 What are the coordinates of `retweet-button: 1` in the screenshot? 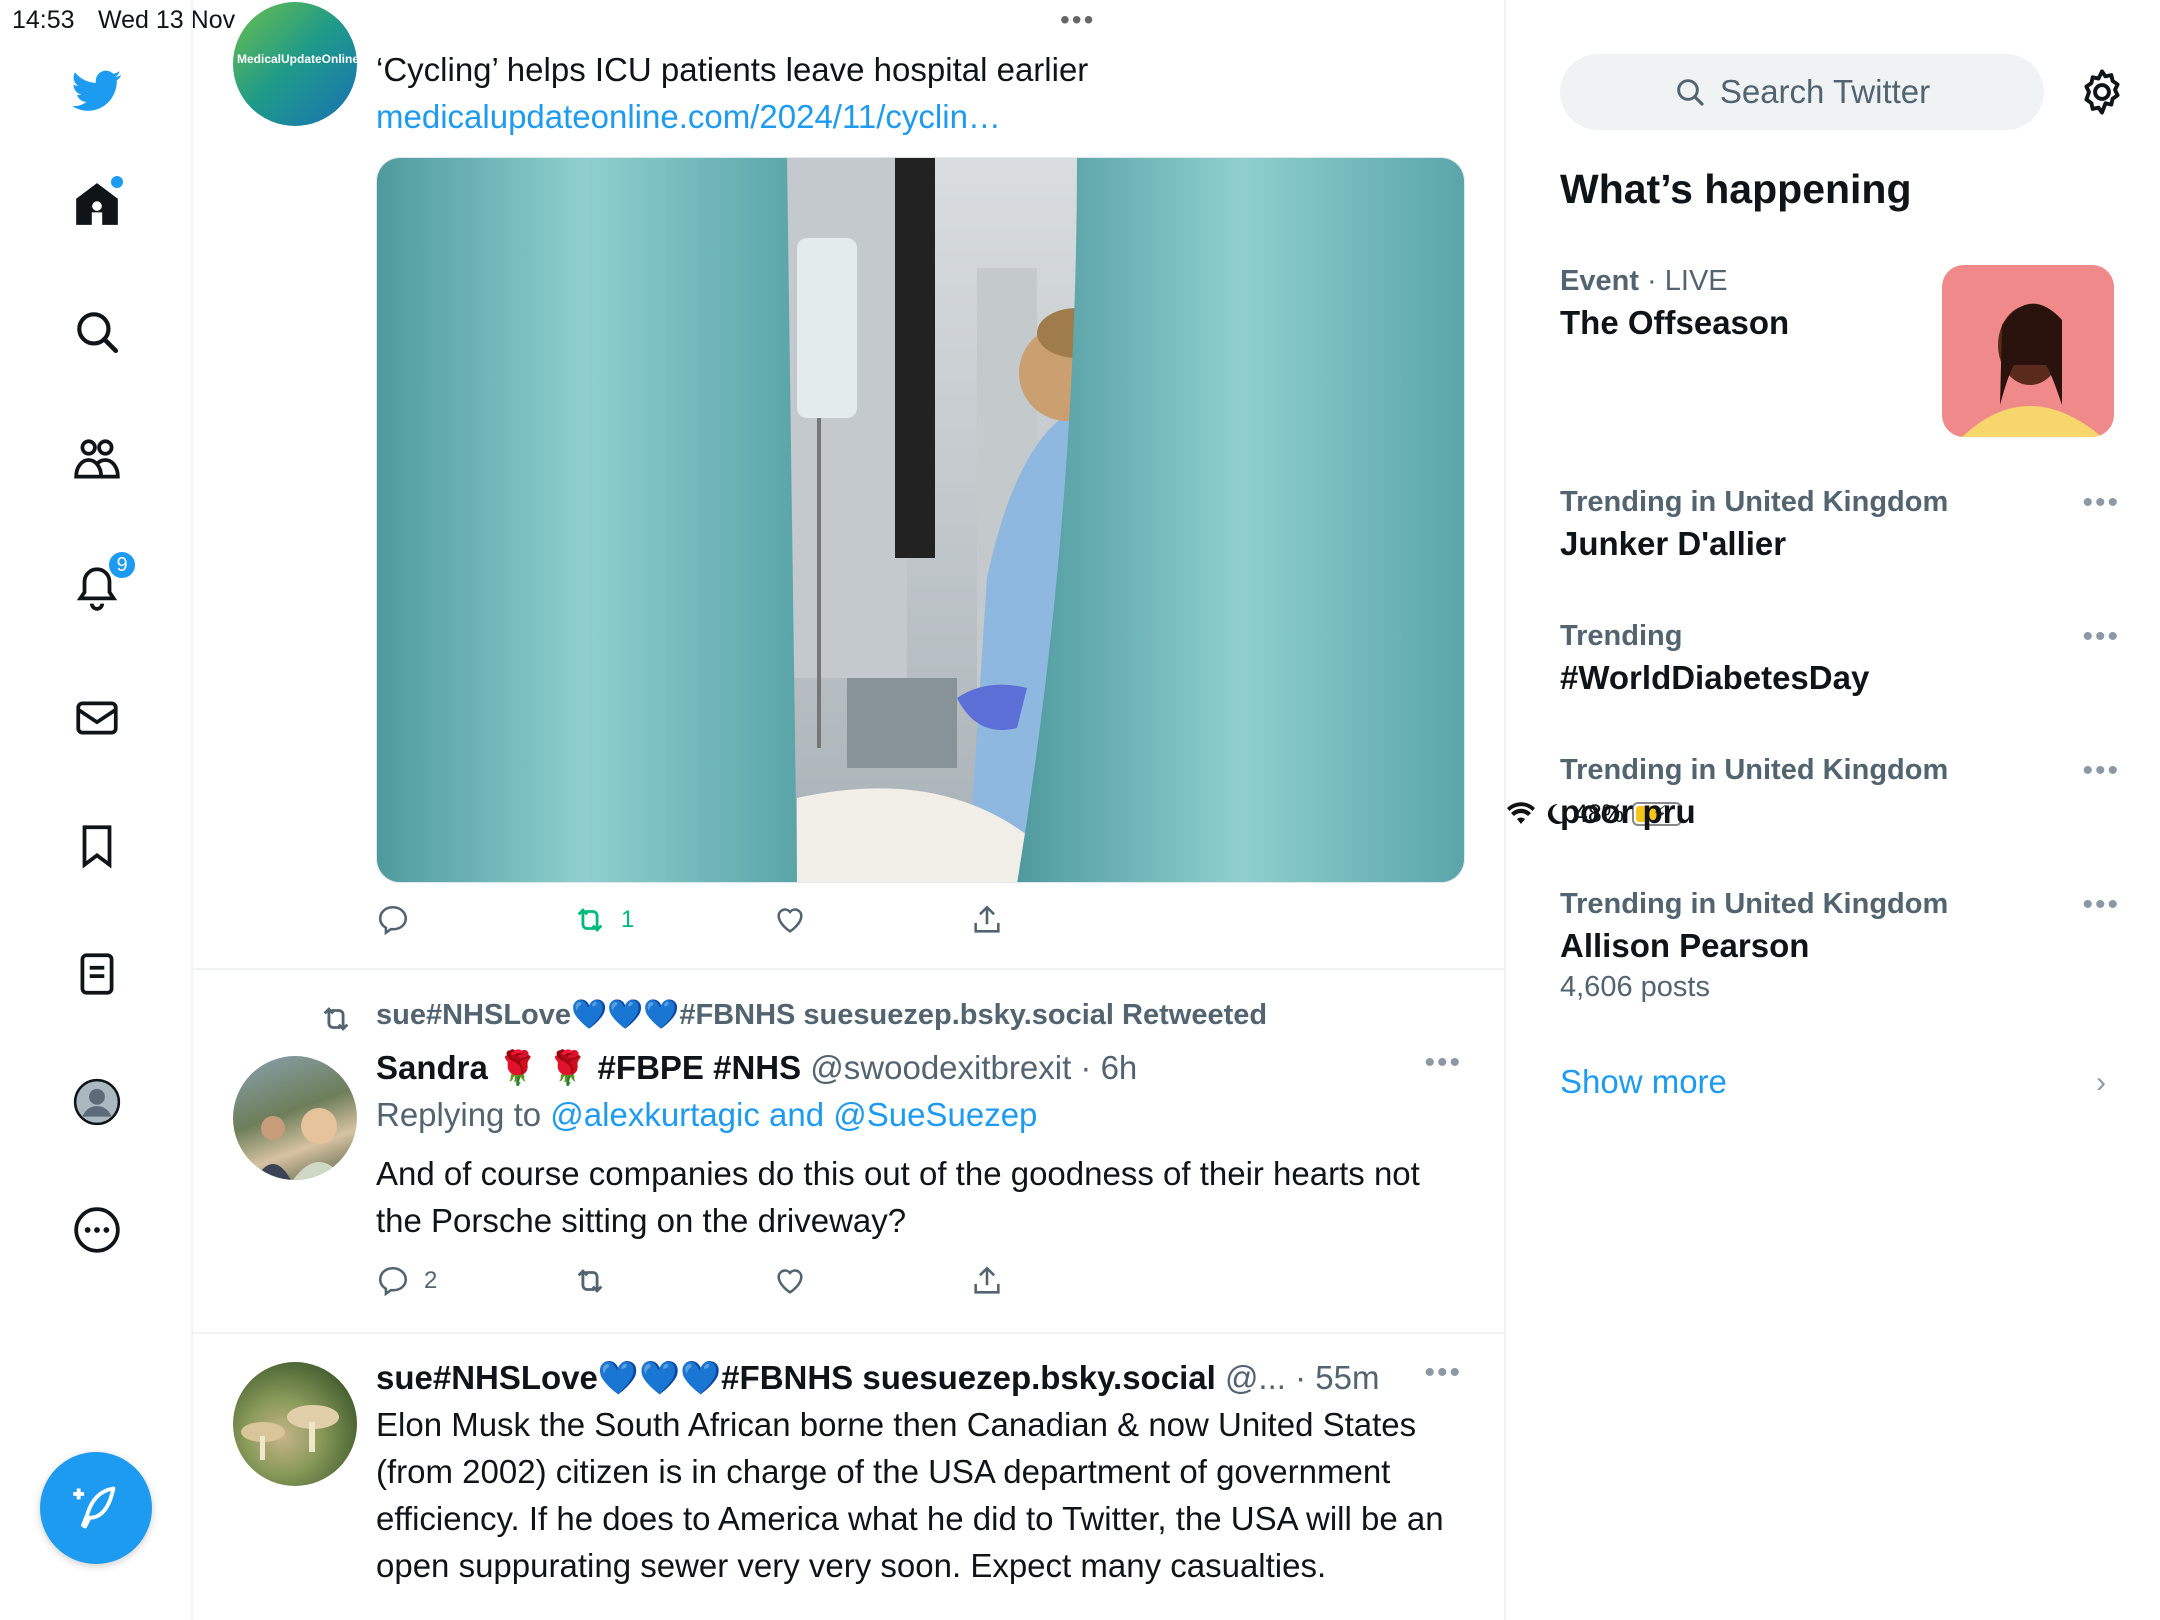 It's located at (603, 920).